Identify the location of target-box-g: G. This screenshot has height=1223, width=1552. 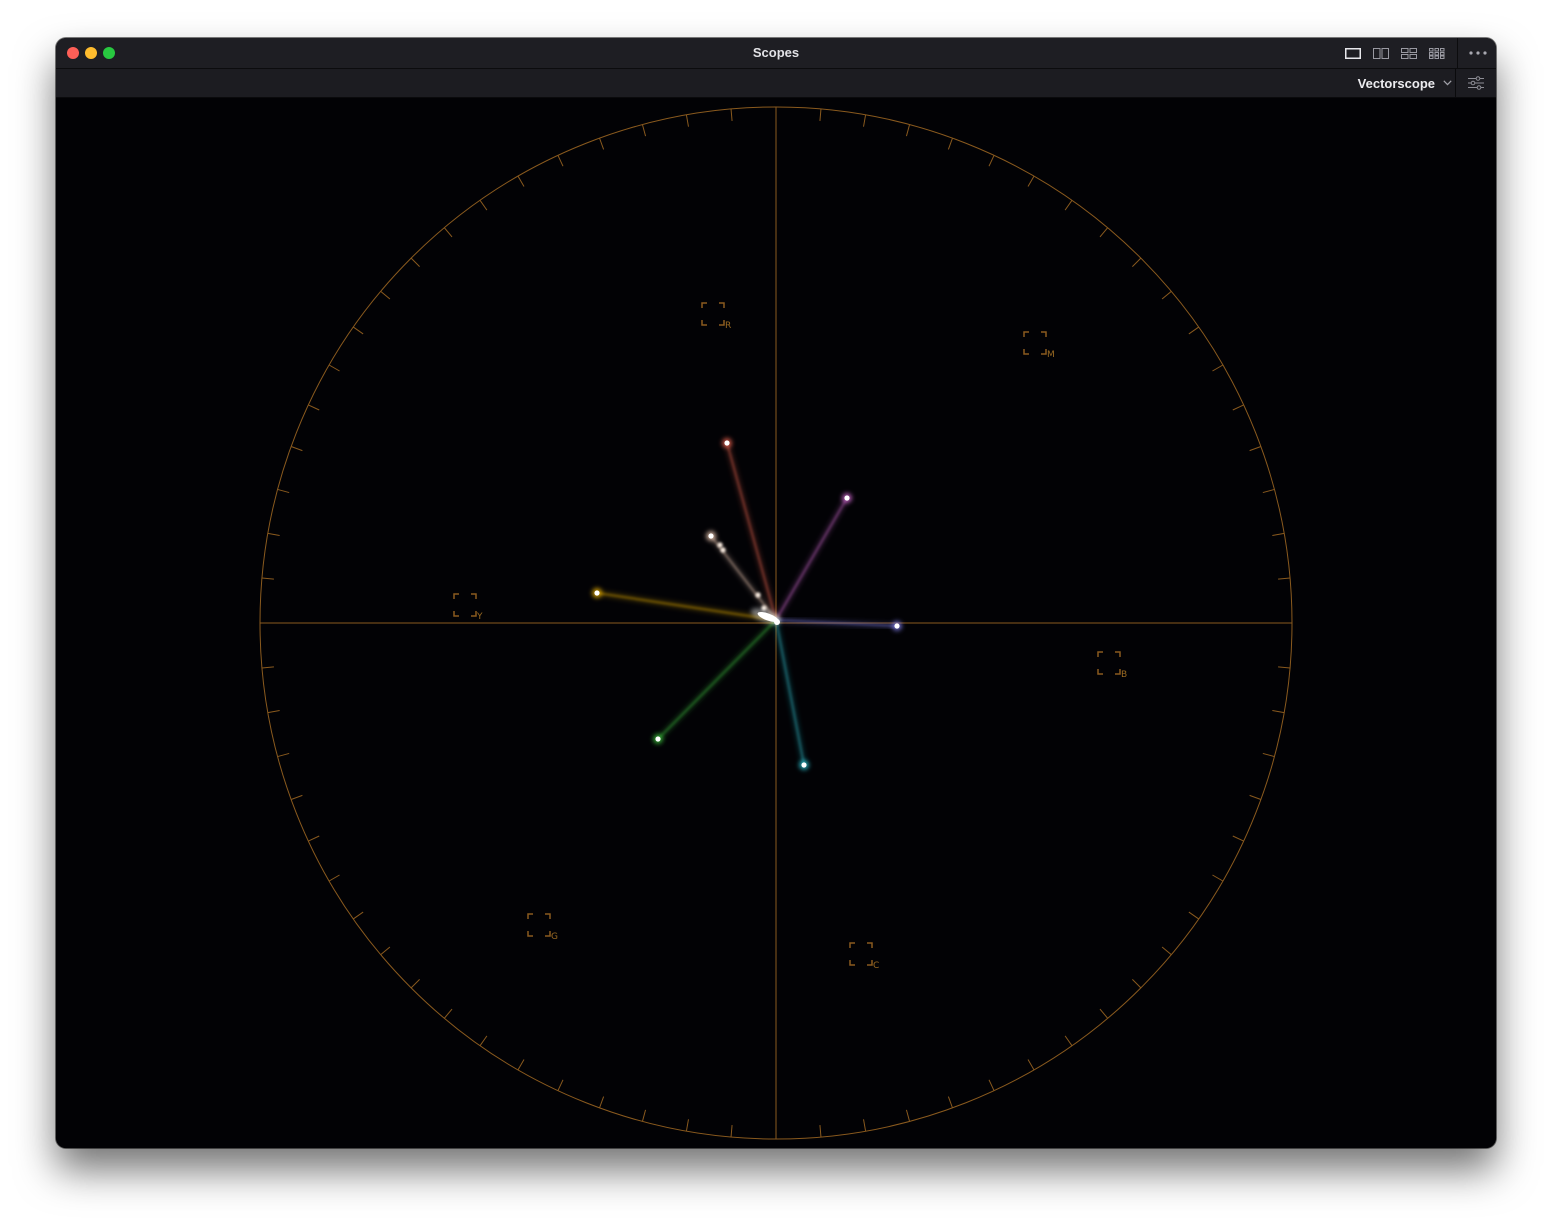
(542, 927).